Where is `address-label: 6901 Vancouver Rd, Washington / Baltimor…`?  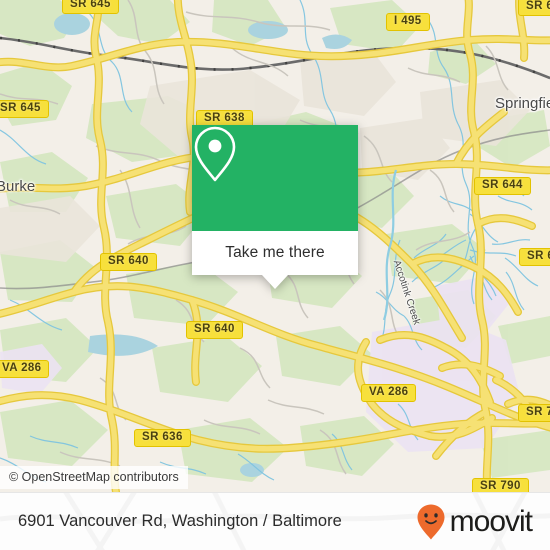
address-label: 6901 Vancouver Rd, Washington / Baltimor… is located at coordinates (180, 521).